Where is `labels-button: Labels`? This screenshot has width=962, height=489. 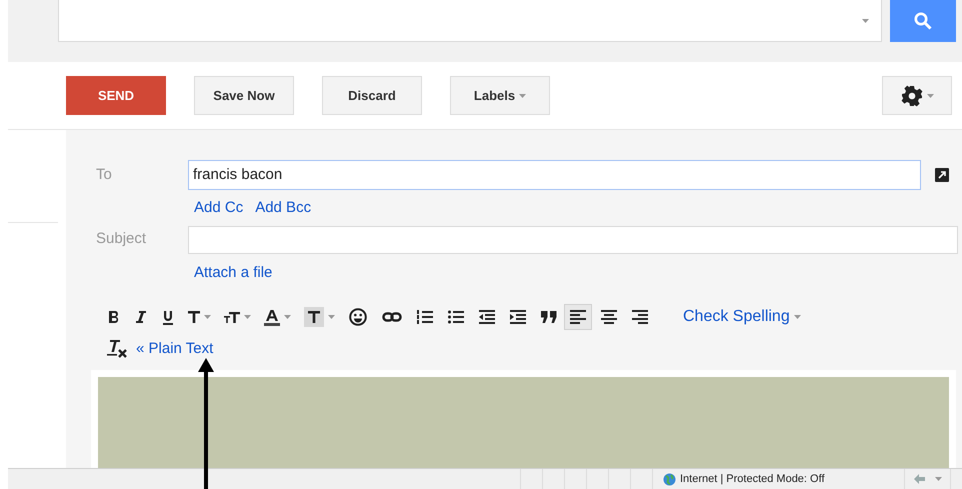 labels-button: Labels is located at coordinates (500, 95).